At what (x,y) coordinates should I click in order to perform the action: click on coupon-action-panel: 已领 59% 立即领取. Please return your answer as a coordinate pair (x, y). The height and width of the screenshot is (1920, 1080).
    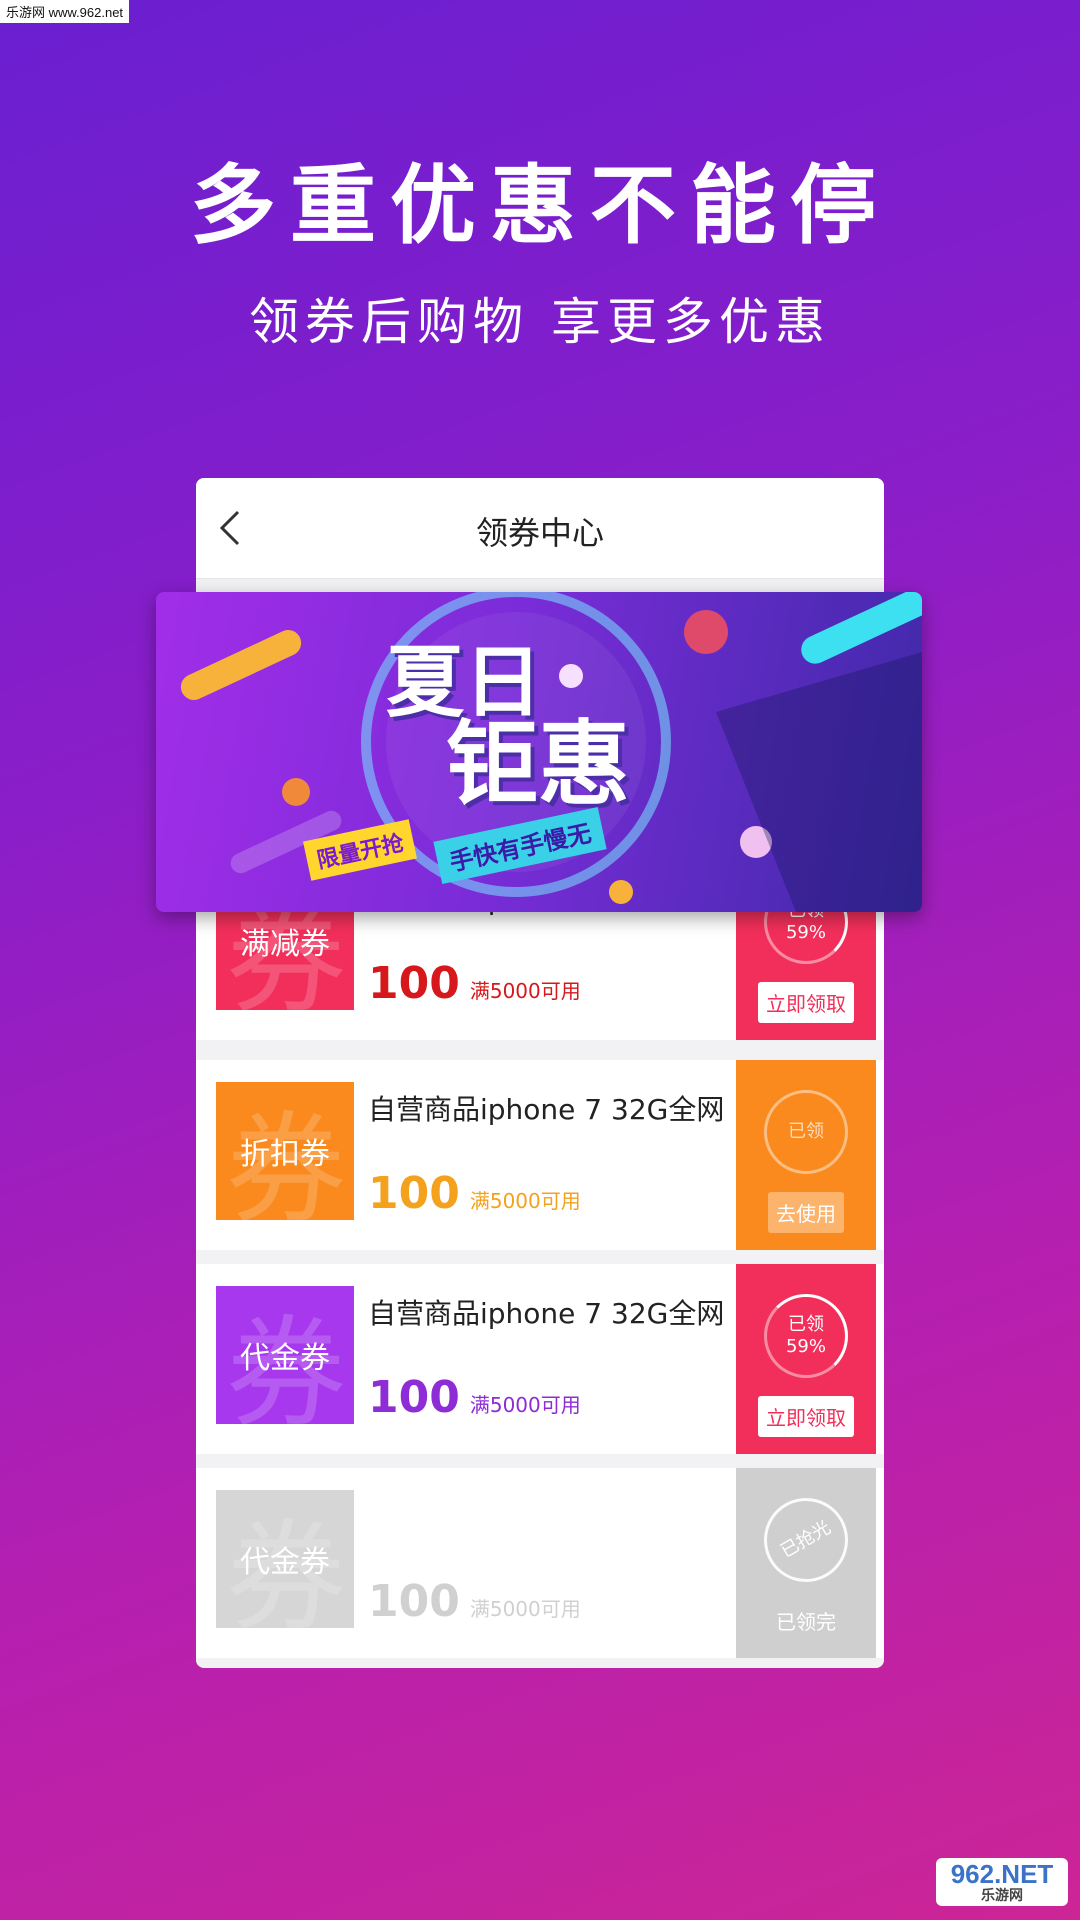
    Looking at the image, I should click on (806, 1359).